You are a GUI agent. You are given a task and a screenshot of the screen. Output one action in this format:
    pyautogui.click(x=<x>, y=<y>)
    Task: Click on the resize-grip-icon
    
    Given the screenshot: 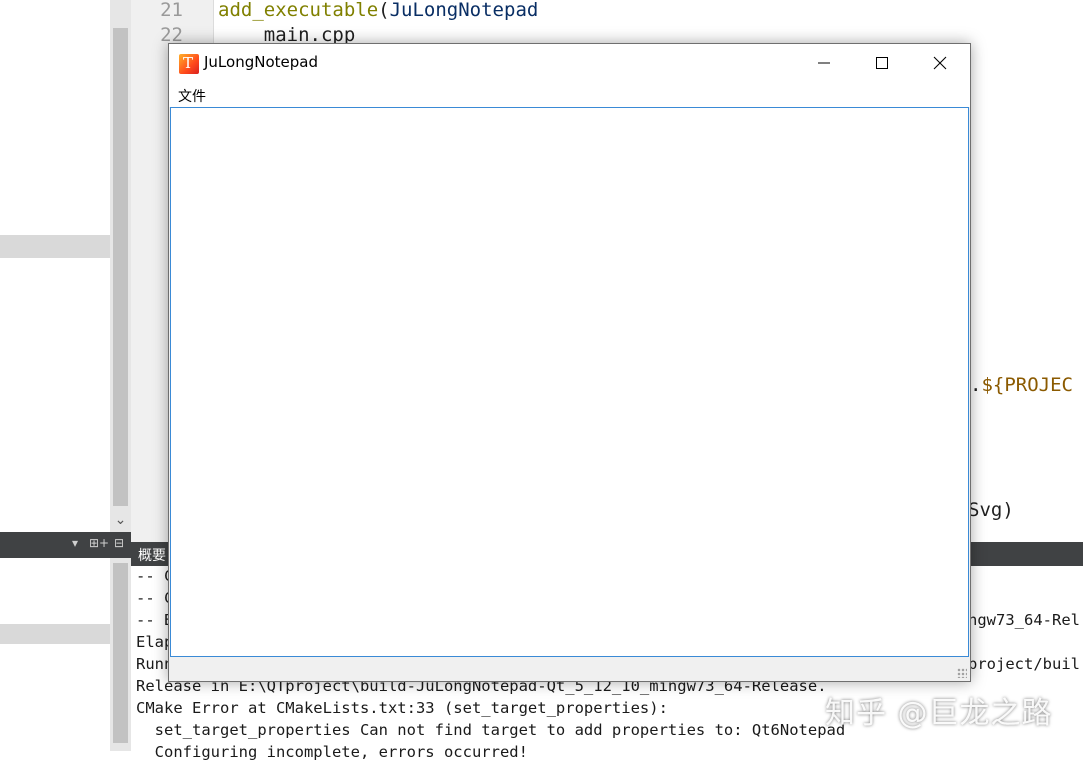 What is the action you would take?
    pyautogui.click(x=962, y=673)
    